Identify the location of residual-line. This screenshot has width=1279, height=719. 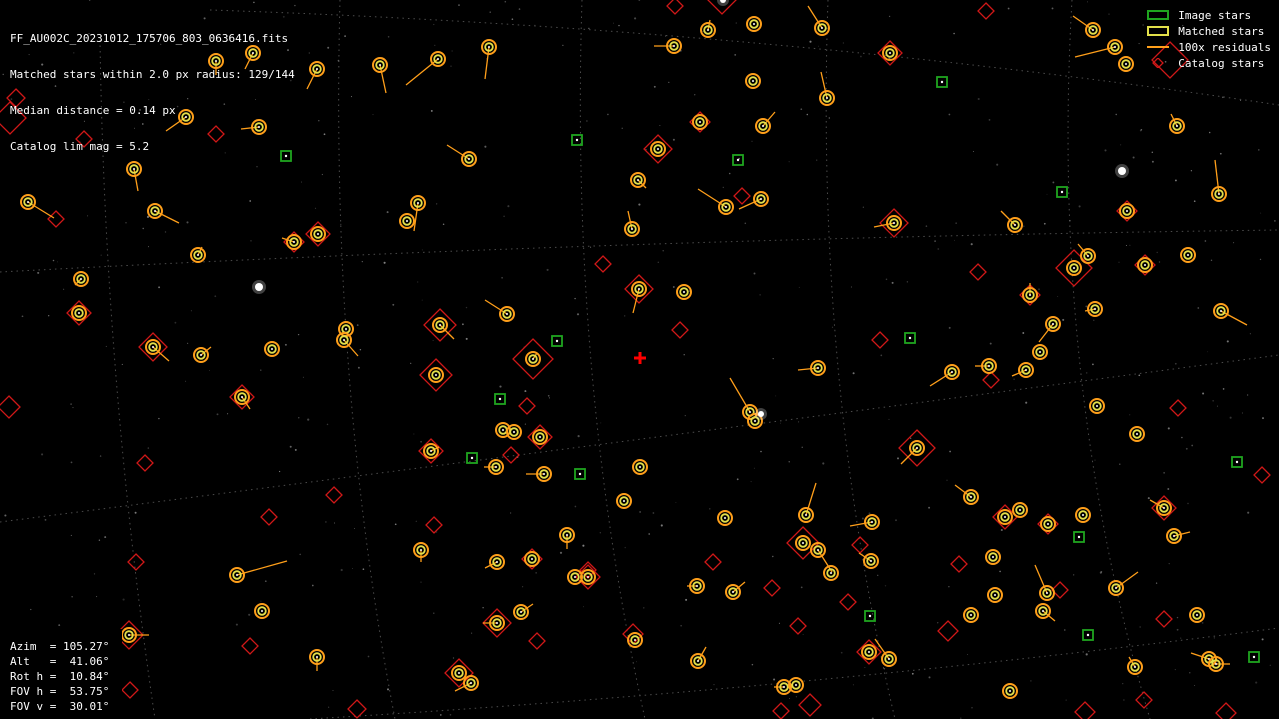
(1090, 310).